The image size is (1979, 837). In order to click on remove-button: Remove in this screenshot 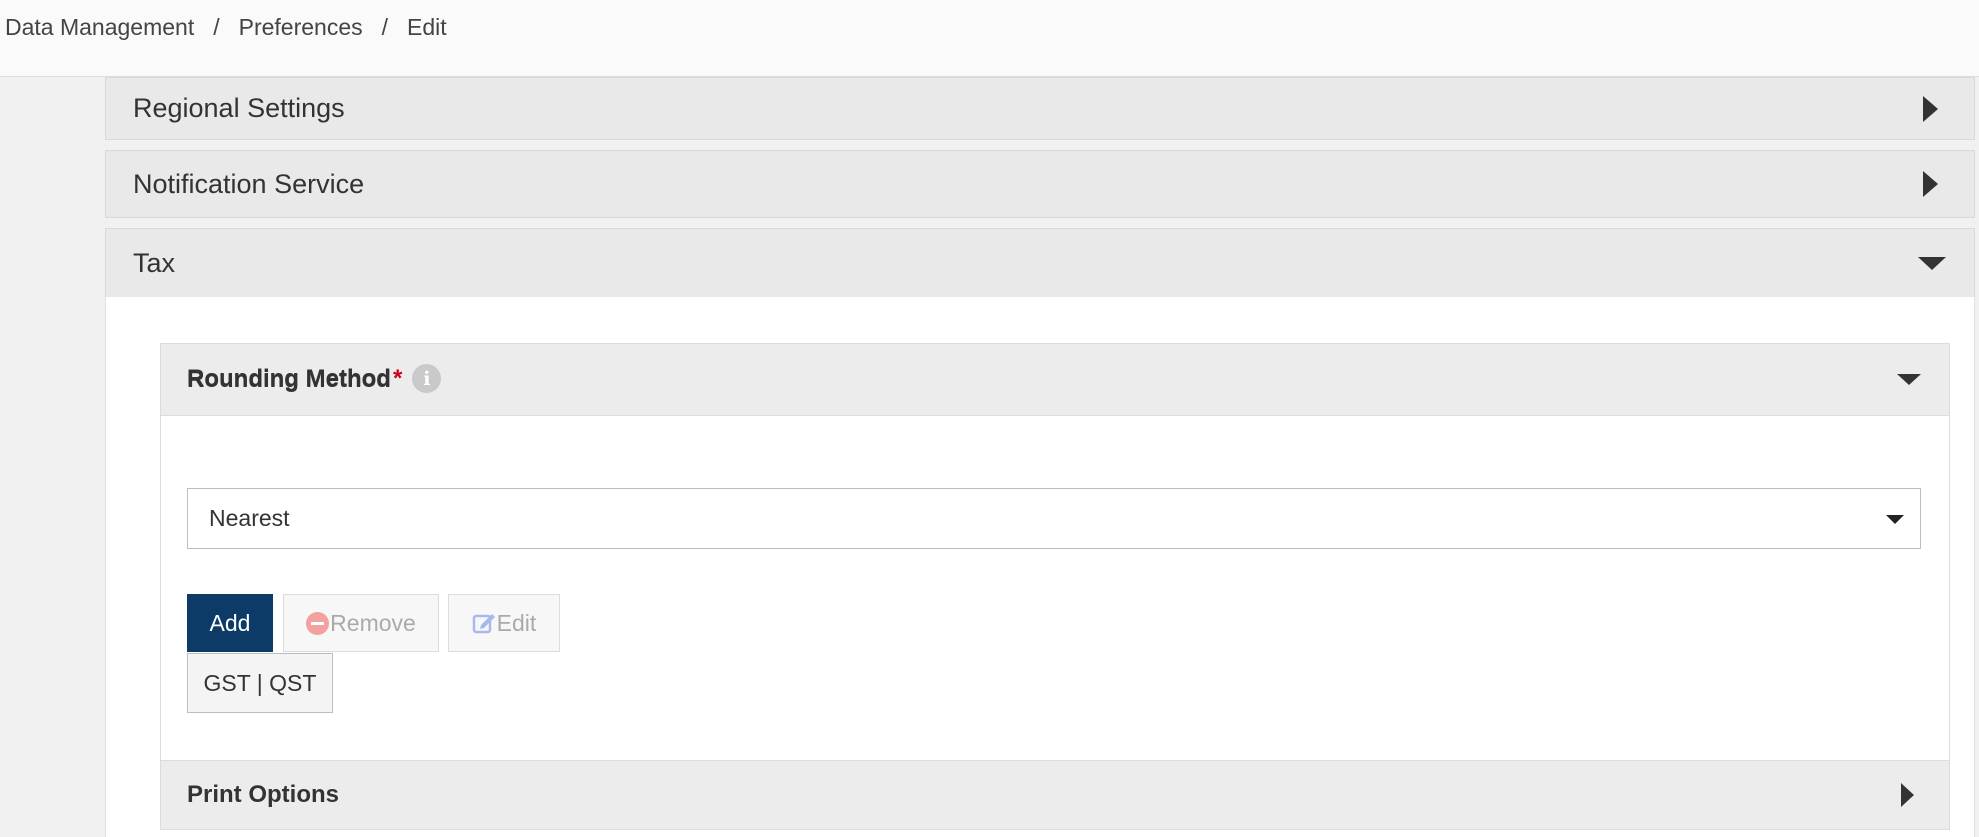, I will do `click(361, 623)`.